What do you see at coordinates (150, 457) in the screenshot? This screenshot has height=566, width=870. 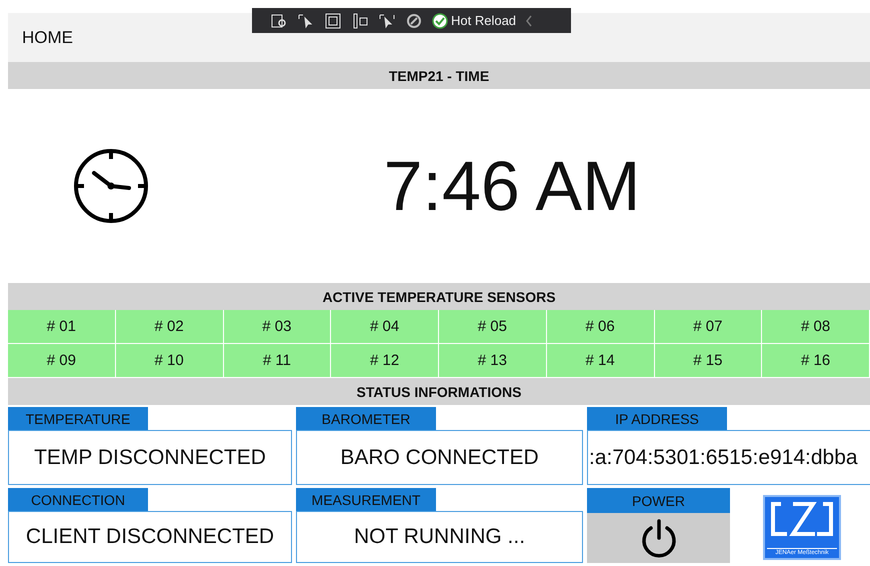 I see `status-value: TEMP DISCONNECTED` at bounding box center [150, 457].